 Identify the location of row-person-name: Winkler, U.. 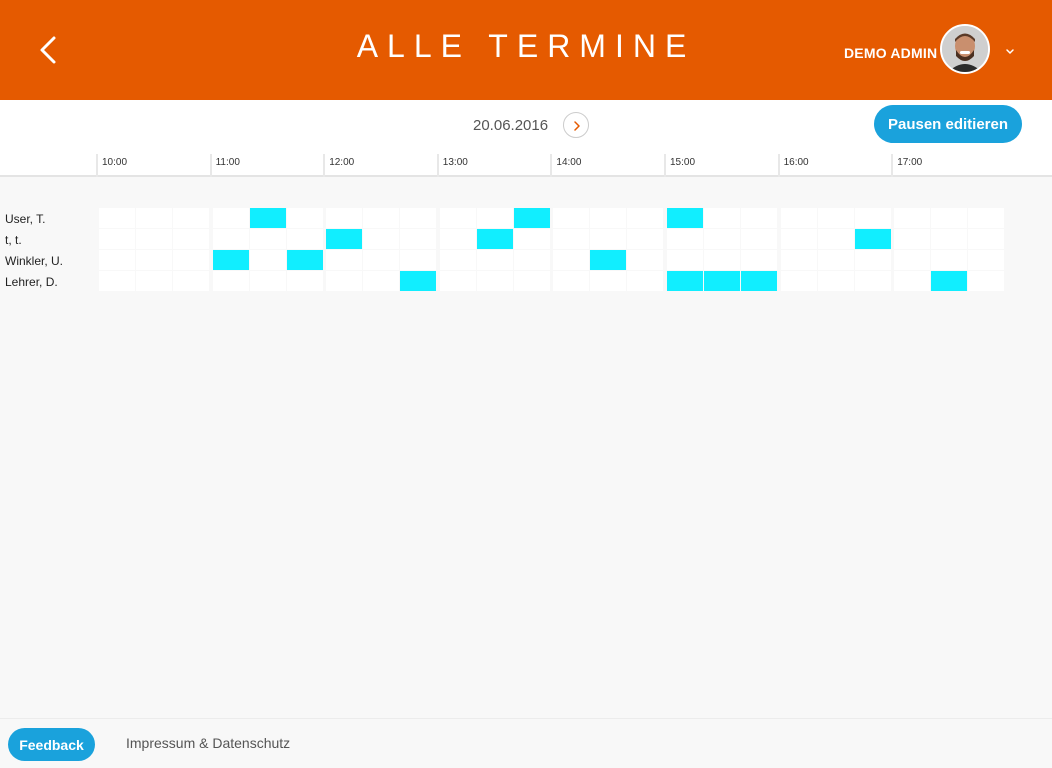
(34, 261).